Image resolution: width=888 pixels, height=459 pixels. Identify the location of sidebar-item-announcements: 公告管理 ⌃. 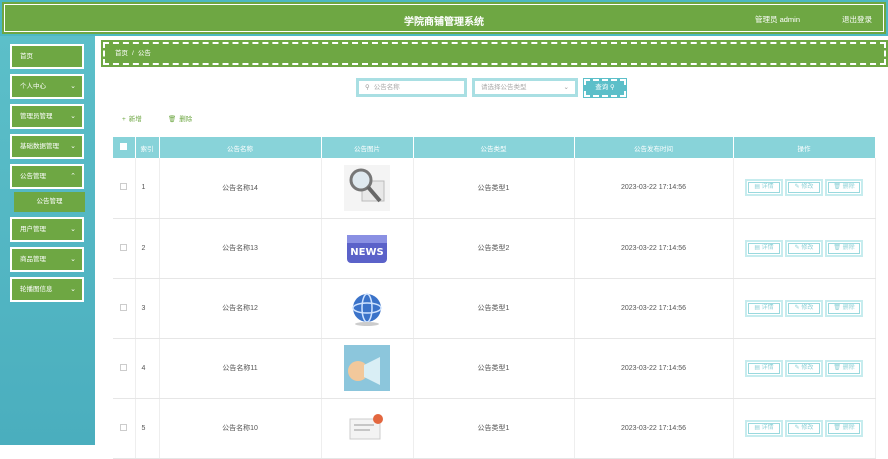
(47, 176).